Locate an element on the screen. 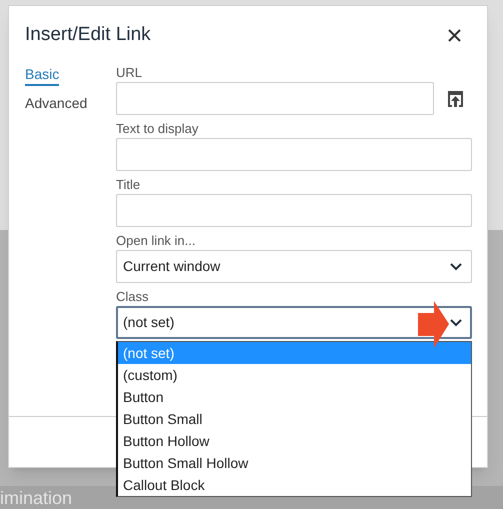  tab: Basic is located at coordinates (42, 75).